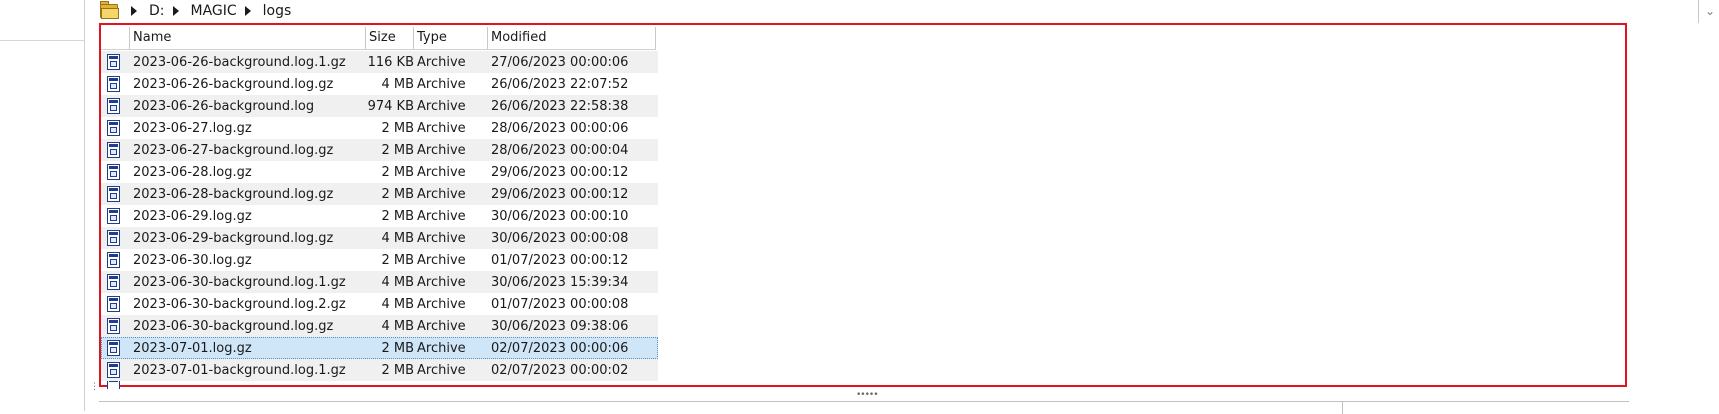 The height and width of the screenshot is (414, 1719). I want to click on folder-icon, so click(109, 10).